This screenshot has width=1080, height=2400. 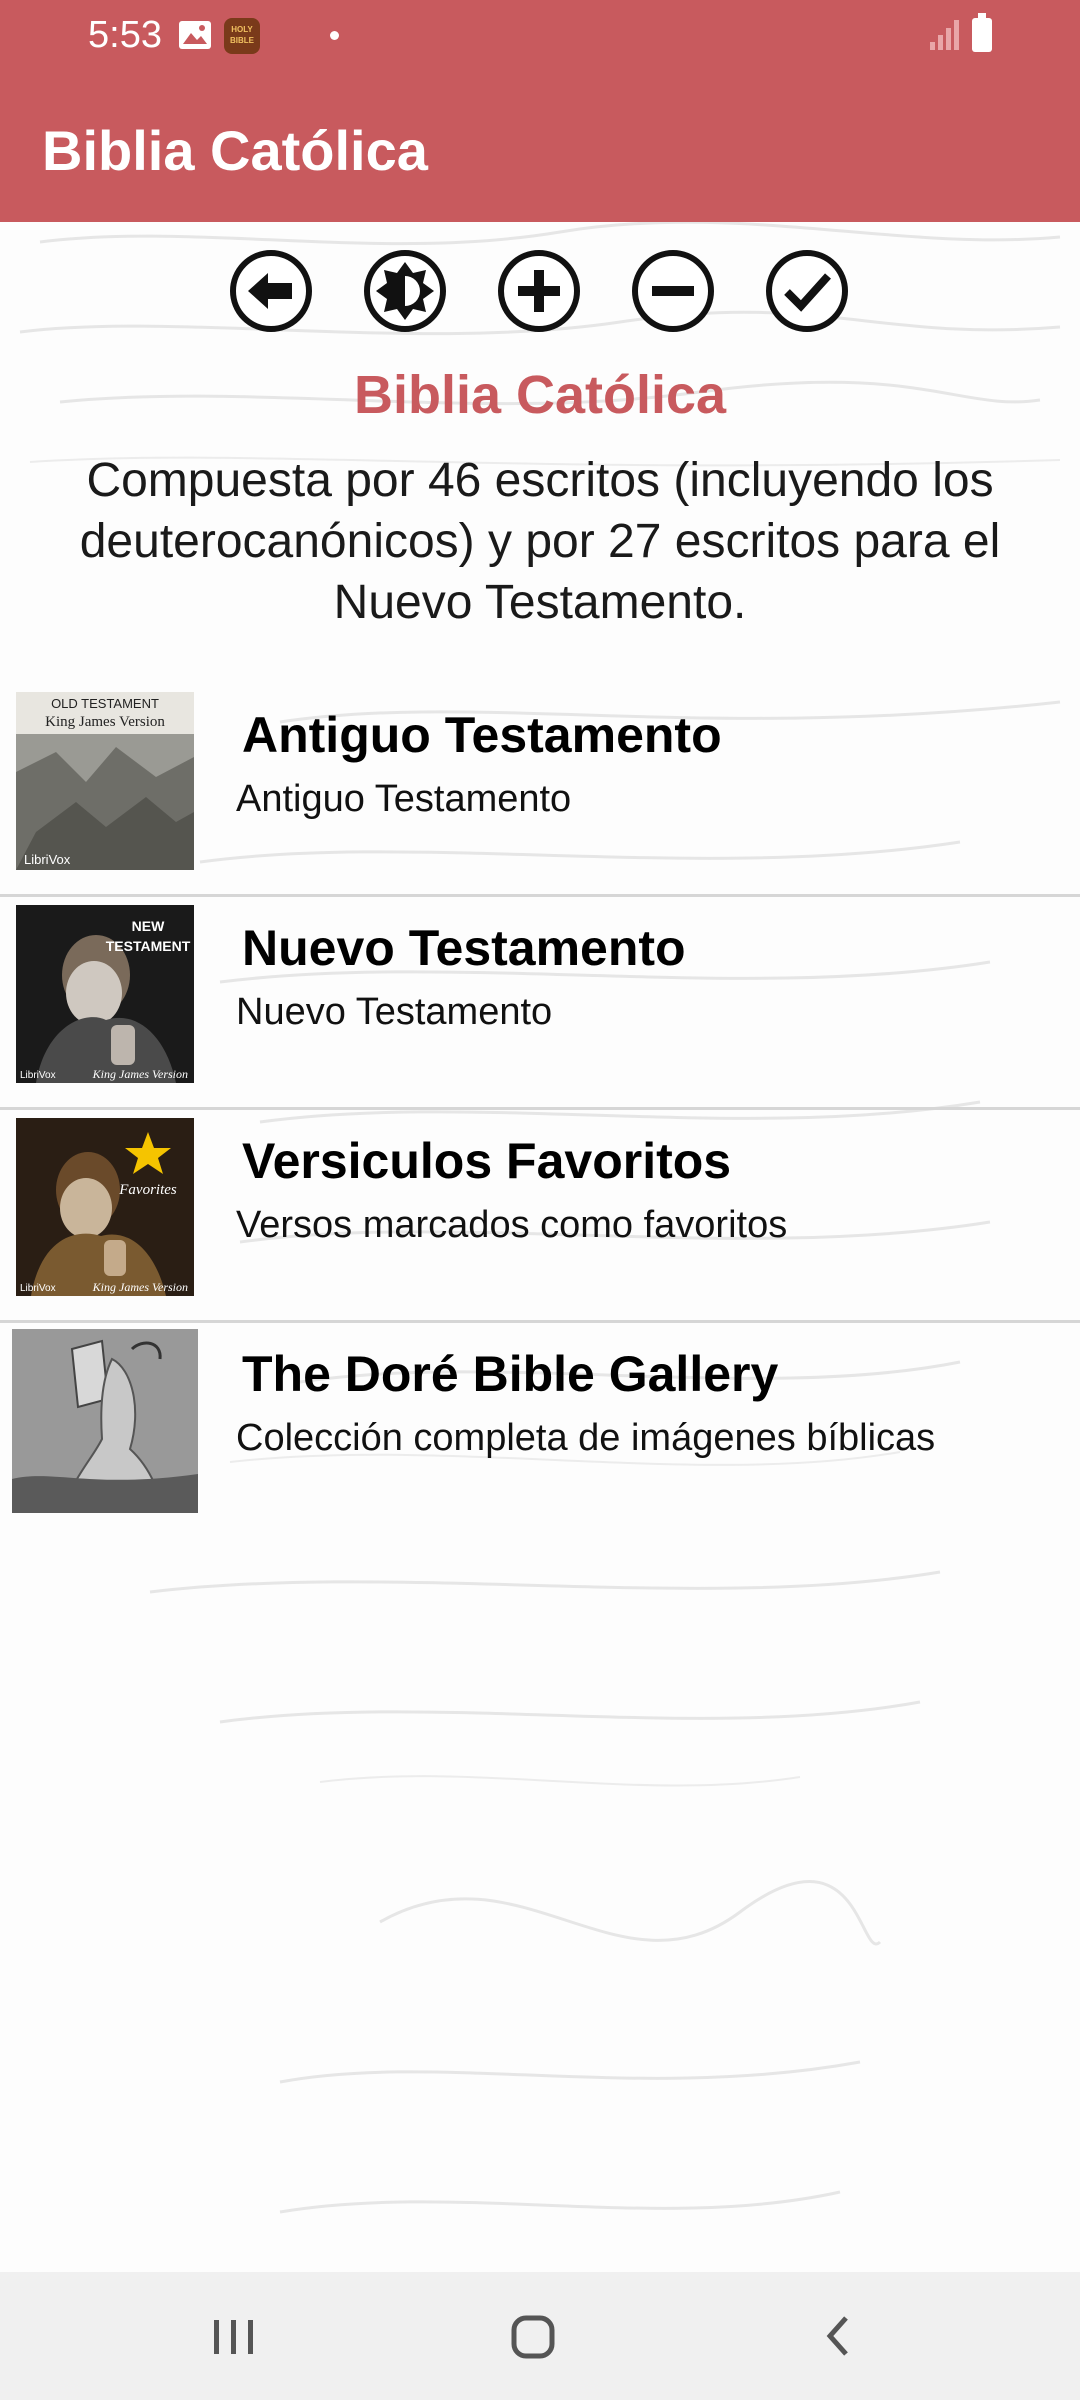 What do you see at coordinates (482, 735) in the screenshot?
I see `list-item-title: Antiguo Testamento` at bounding box center [482, 735].